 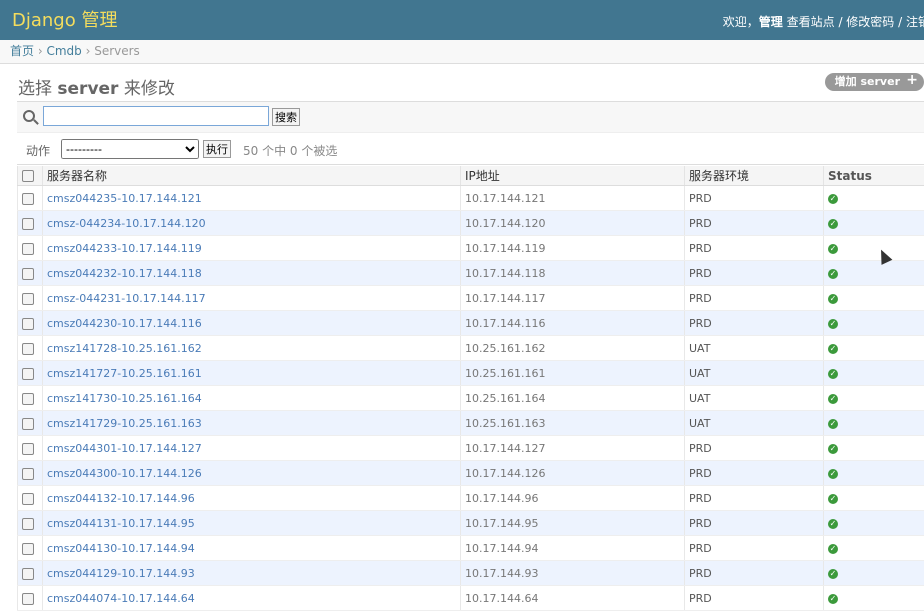 What do you see at coordinates (573, 323) in the screenshot?
I see `ip-address-cell: 10.17.144.116` at bounding box center [573, 323].